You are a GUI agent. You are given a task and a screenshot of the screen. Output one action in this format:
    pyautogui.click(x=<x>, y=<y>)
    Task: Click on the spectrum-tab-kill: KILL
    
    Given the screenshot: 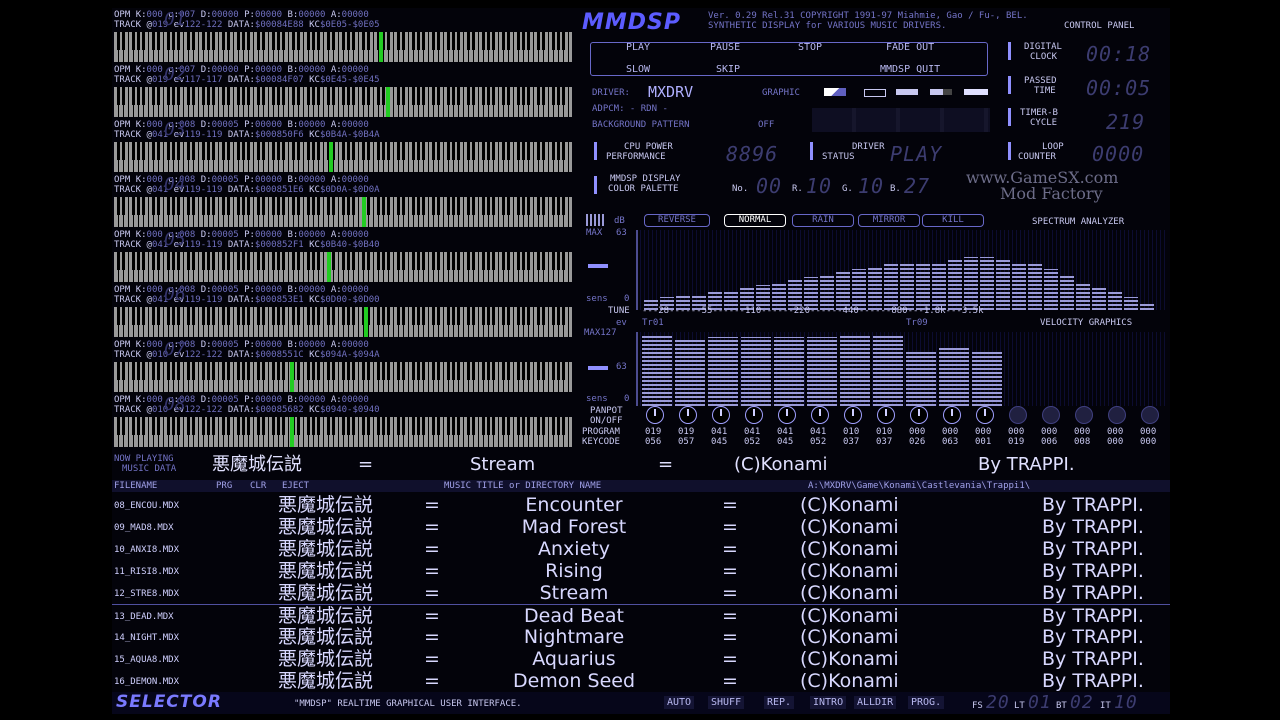 What is the action you would take?
    pyautogui.click(x=953, y=220)
    